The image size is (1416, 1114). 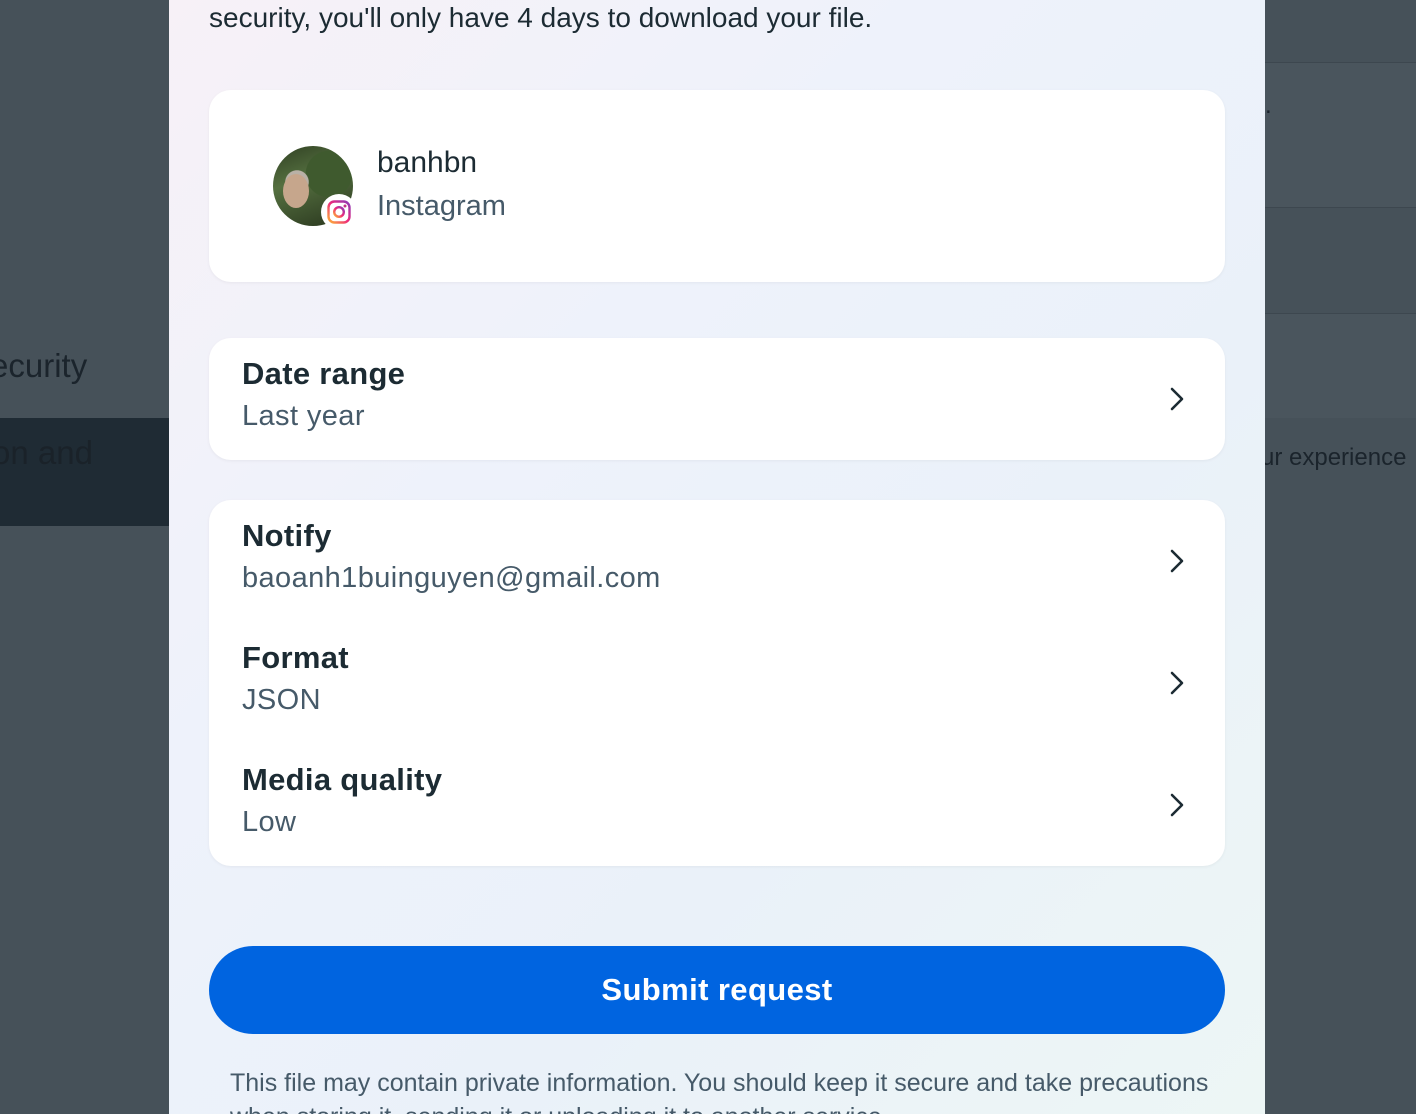 What do you see at coordinates (339, 212) in the screenshot?
I see `instagram-icon` at bounding box center [339, 212].